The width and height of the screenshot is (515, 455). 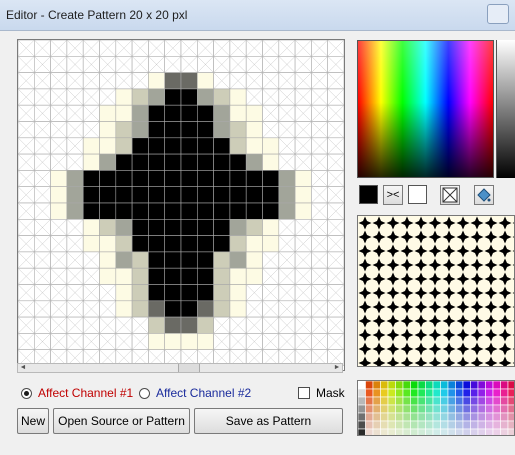 What do you see at coordinates (33, 421) in the screenshot?
I see `new-button: New` at bounding box center [33, 421].